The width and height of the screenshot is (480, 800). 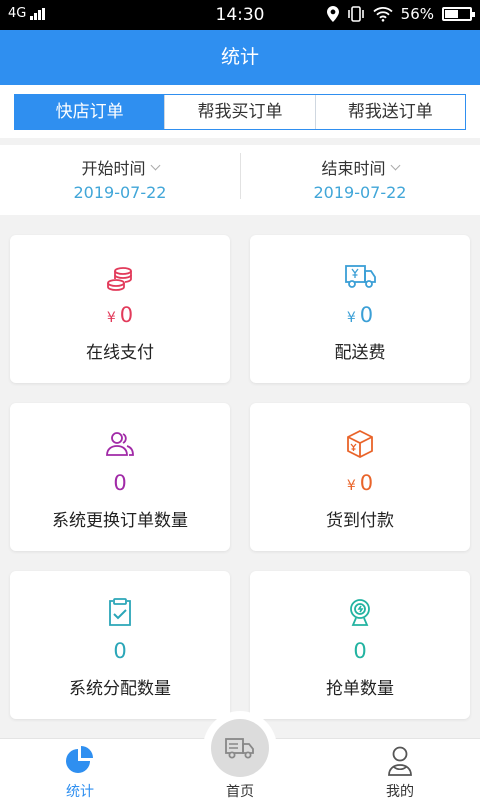 I want to click on tab-buy-for-me-orders: 帮我买订单, so click(x=239, y=112).